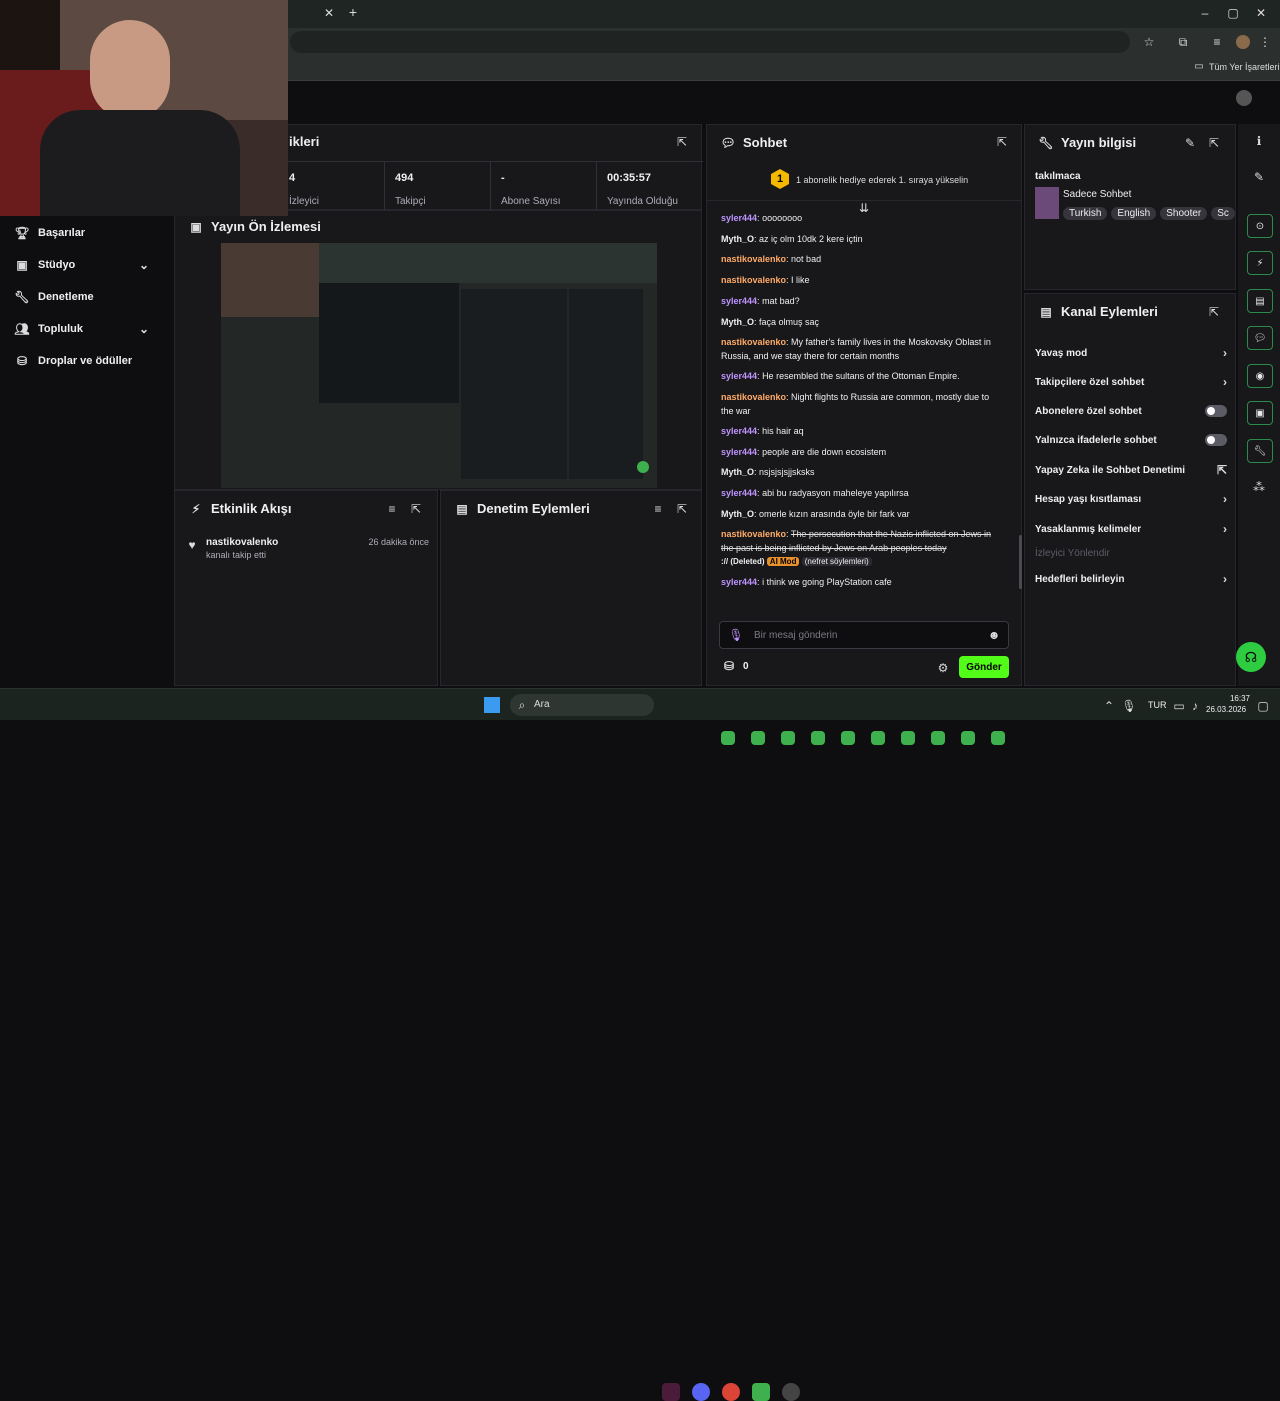  What do you see at coordinates (1261, 13) in the screenshot?
I see `close-window-icon: ✕` at bounding box center [1261, 13].